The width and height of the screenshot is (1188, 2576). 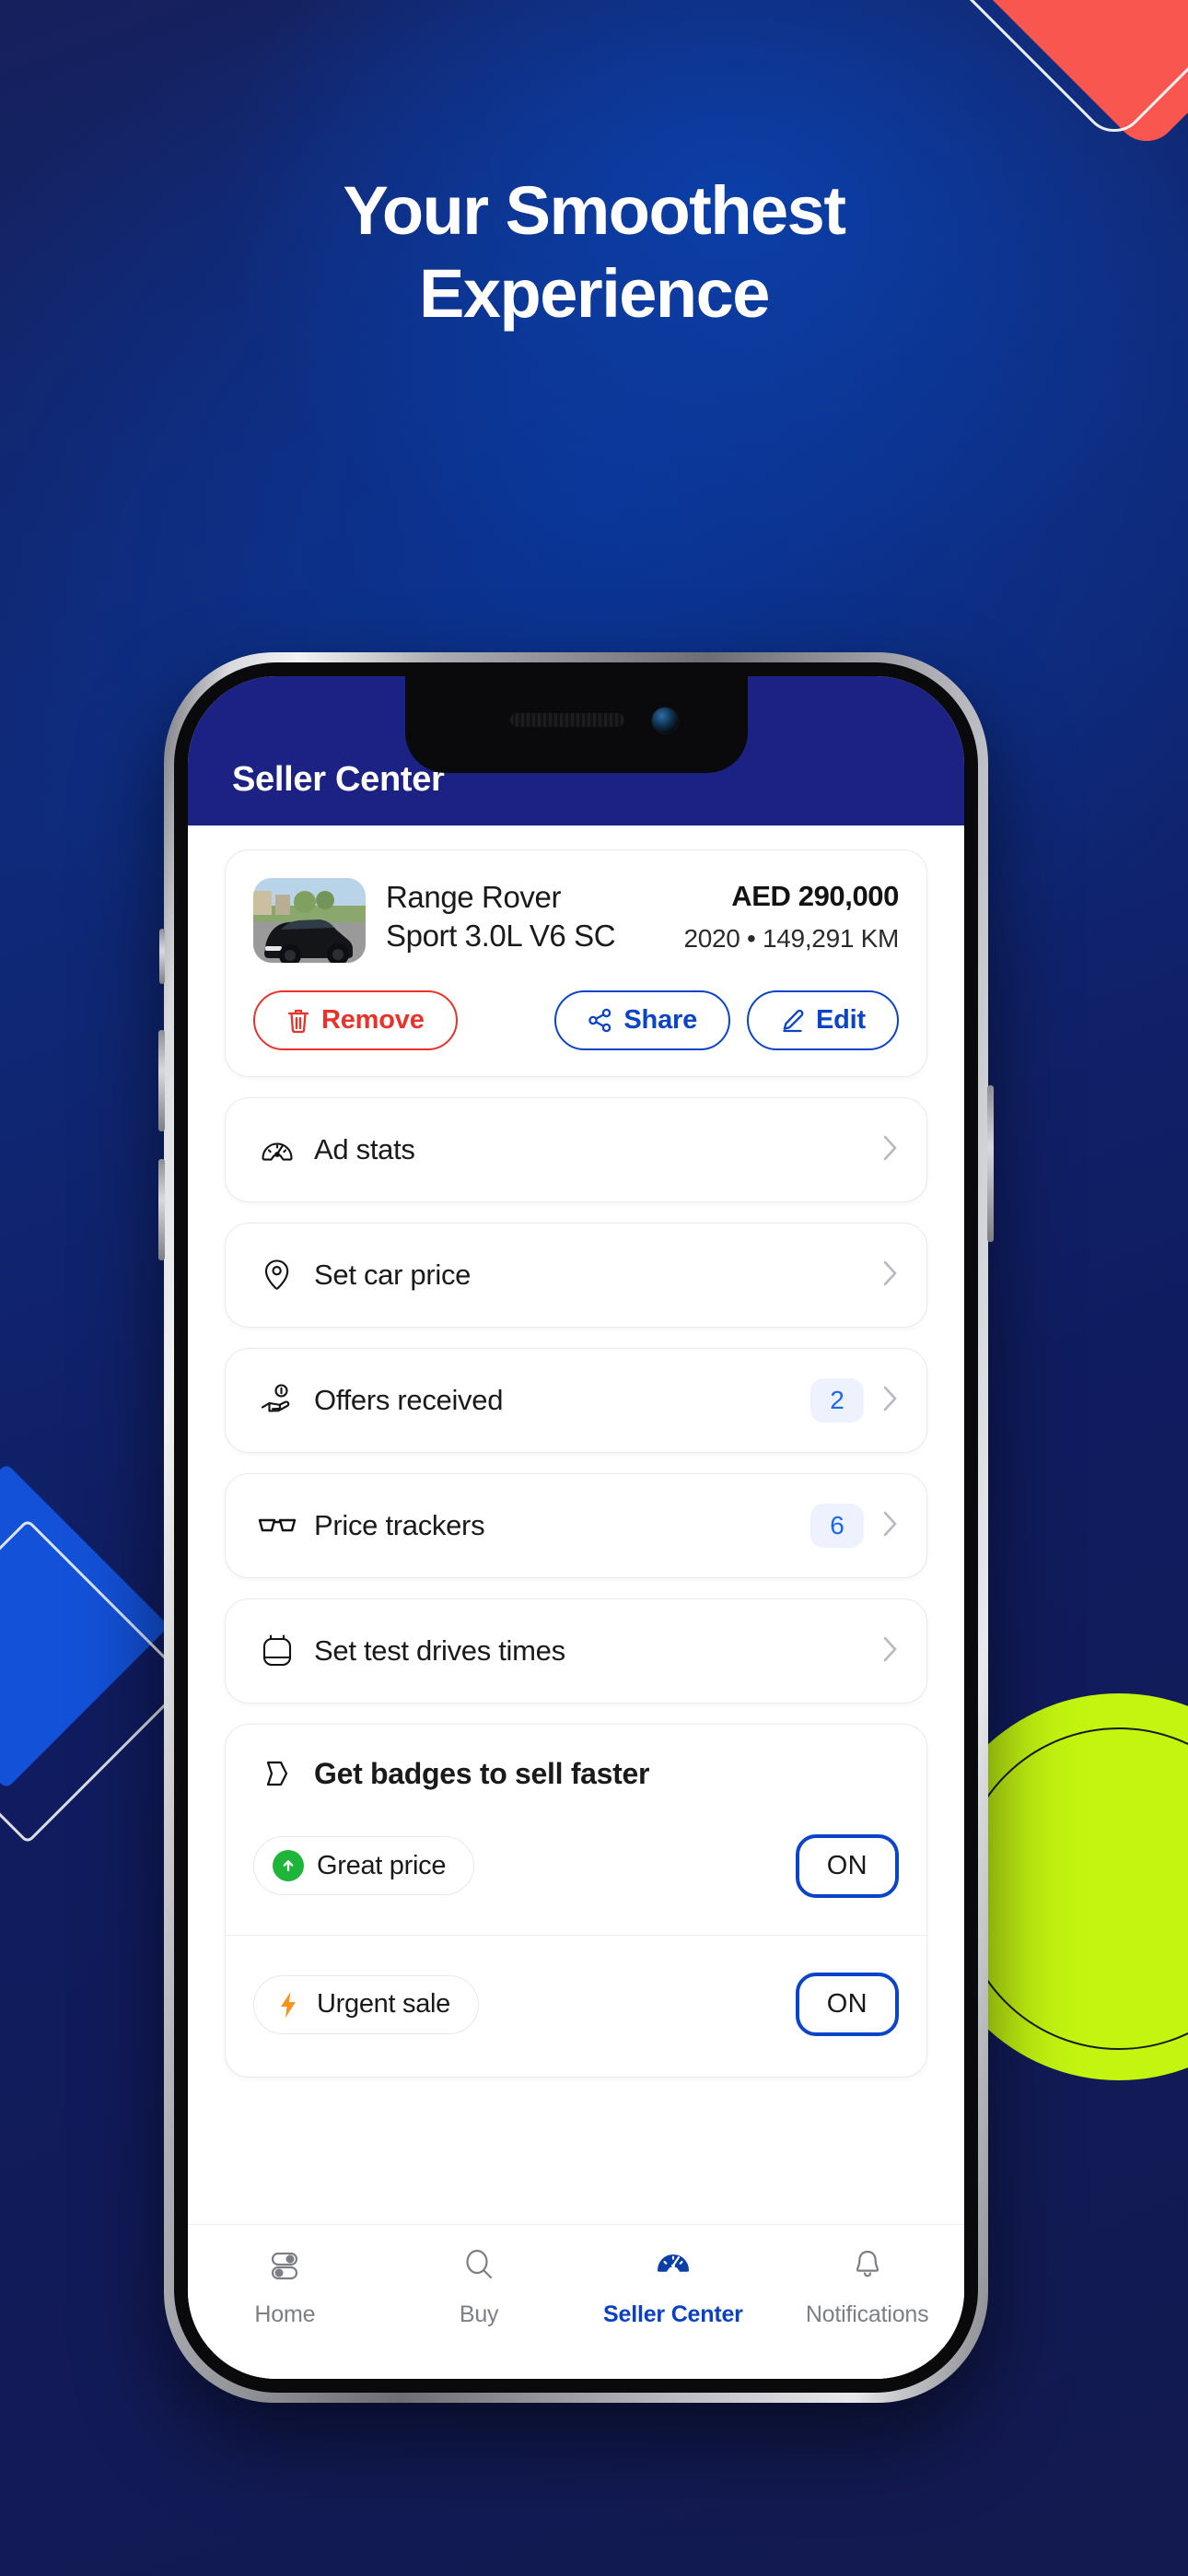 I want to click on menu-item-label: Offers received, so click(x=409, y=1400).